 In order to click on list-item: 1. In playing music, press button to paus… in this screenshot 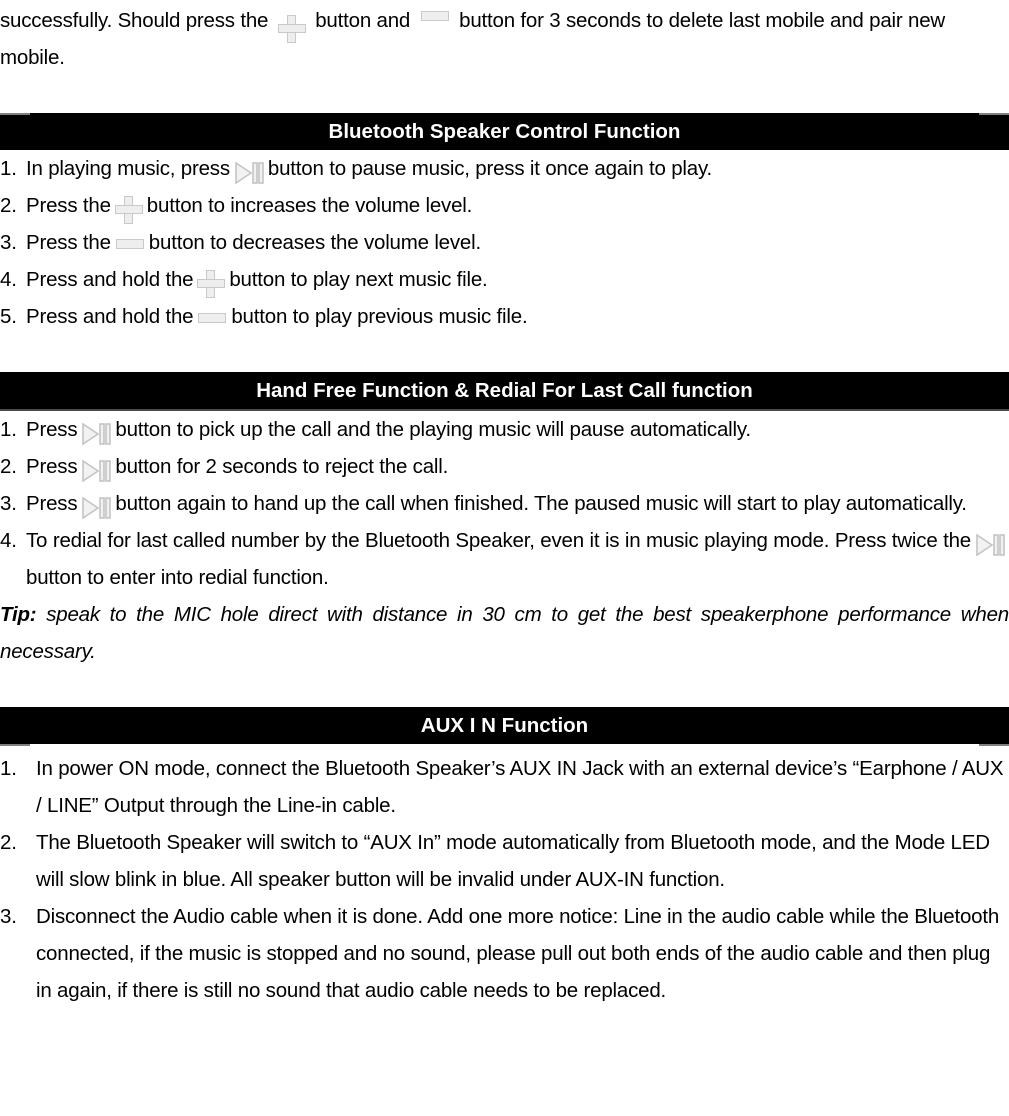, I will do `click(504, 168)`.